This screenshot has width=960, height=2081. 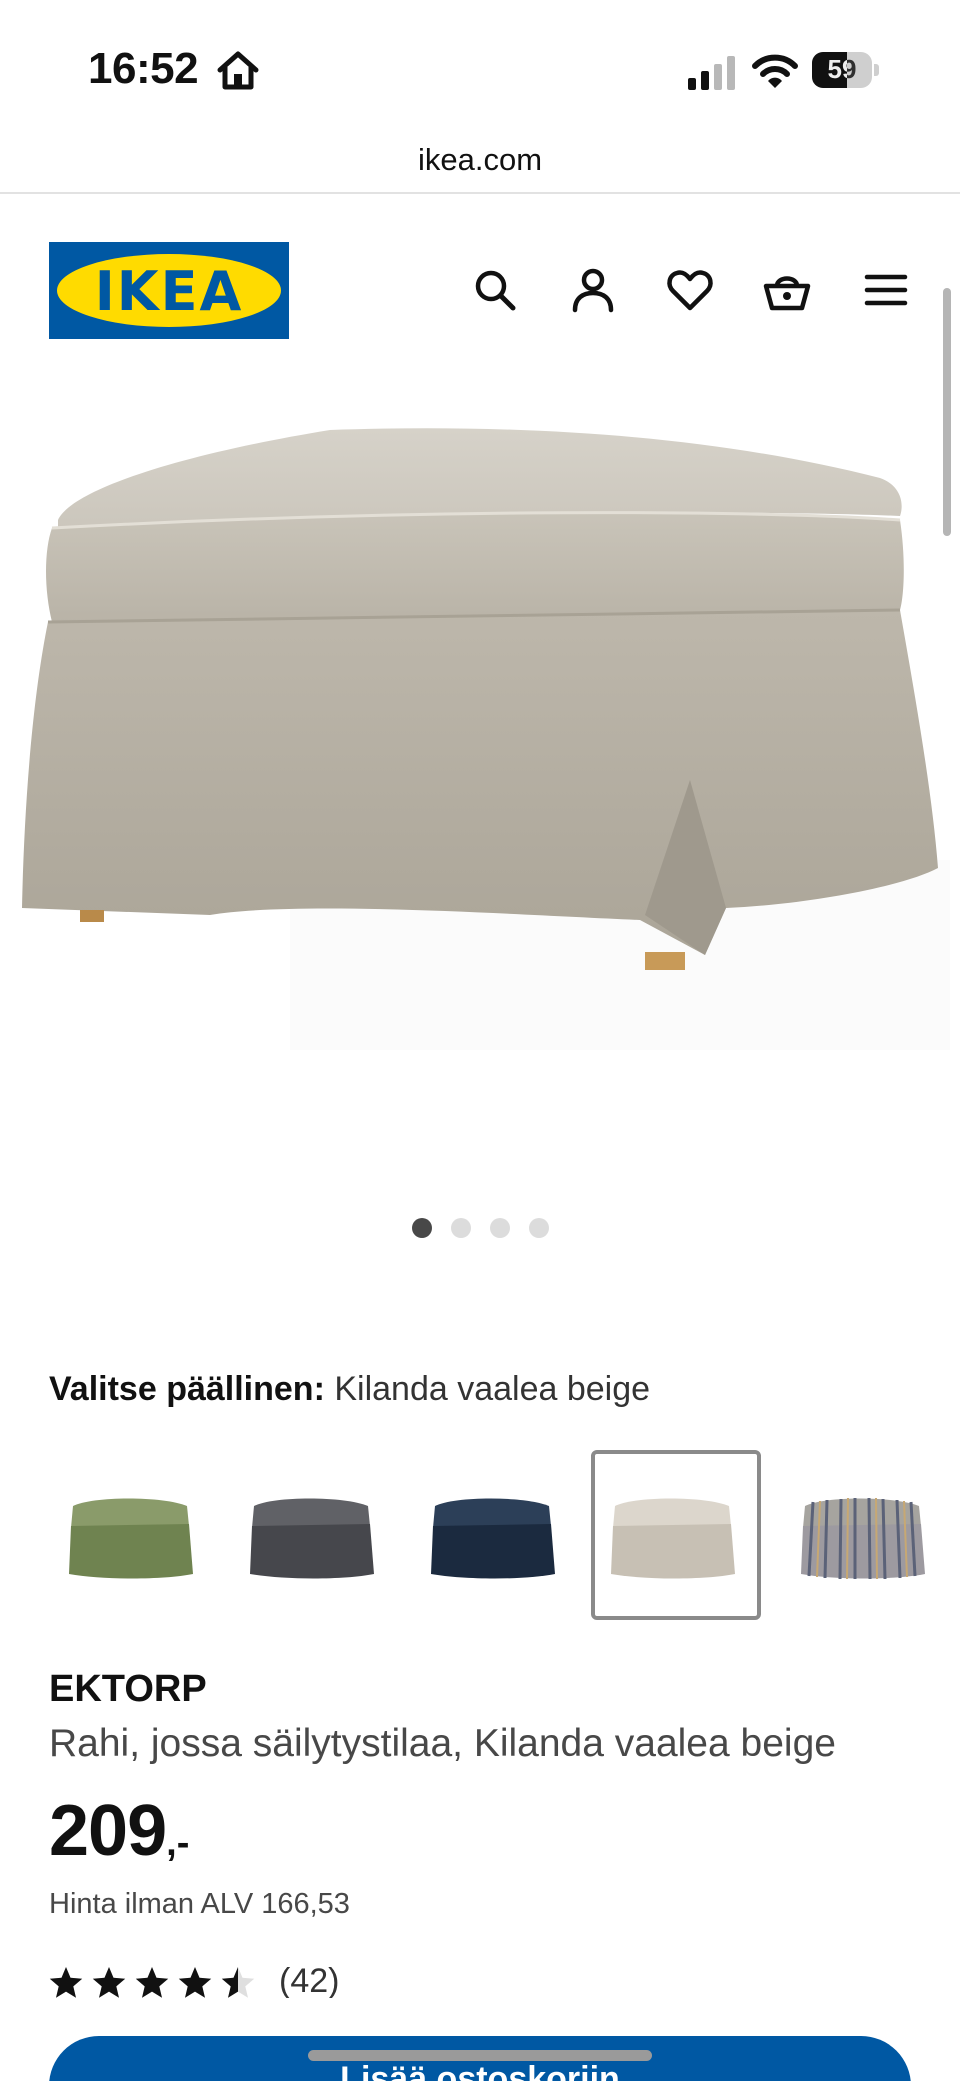 I want to click on battery-percentage: 59, so click(x=842, y=69).